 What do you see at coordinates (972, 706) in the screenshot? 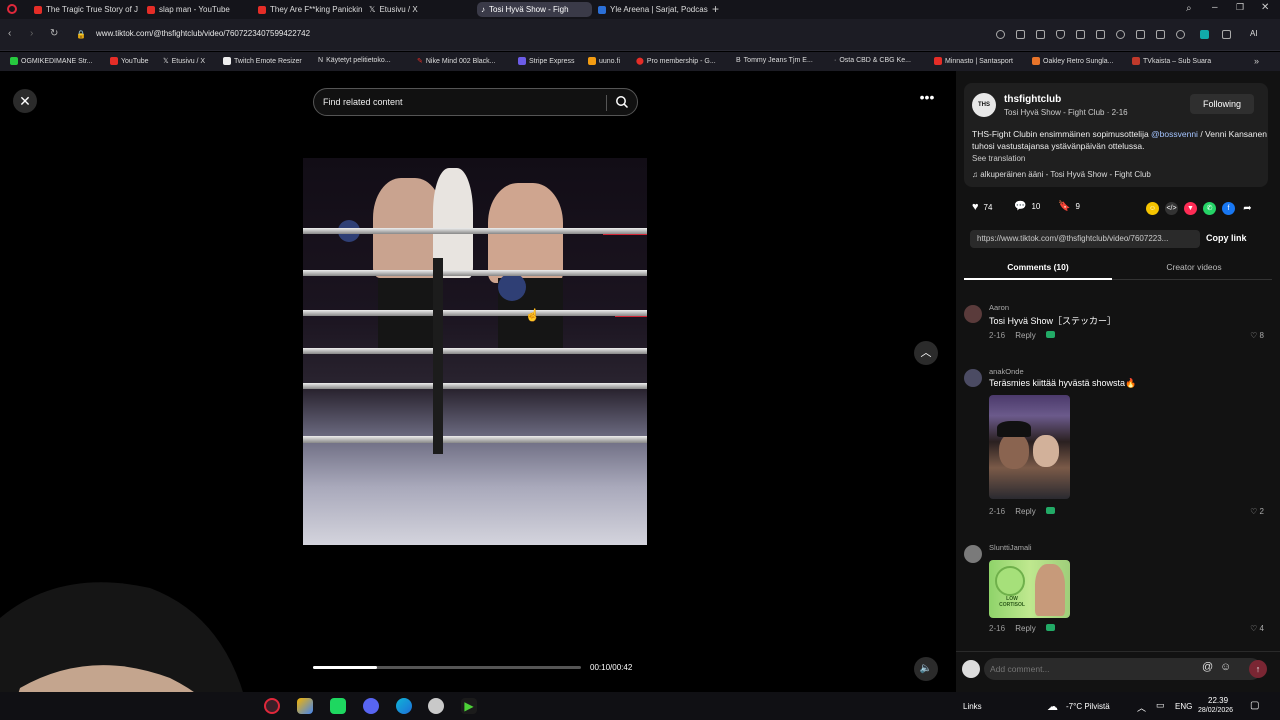
I see `links-toolbar: Links` at bounding box center [972, 706].